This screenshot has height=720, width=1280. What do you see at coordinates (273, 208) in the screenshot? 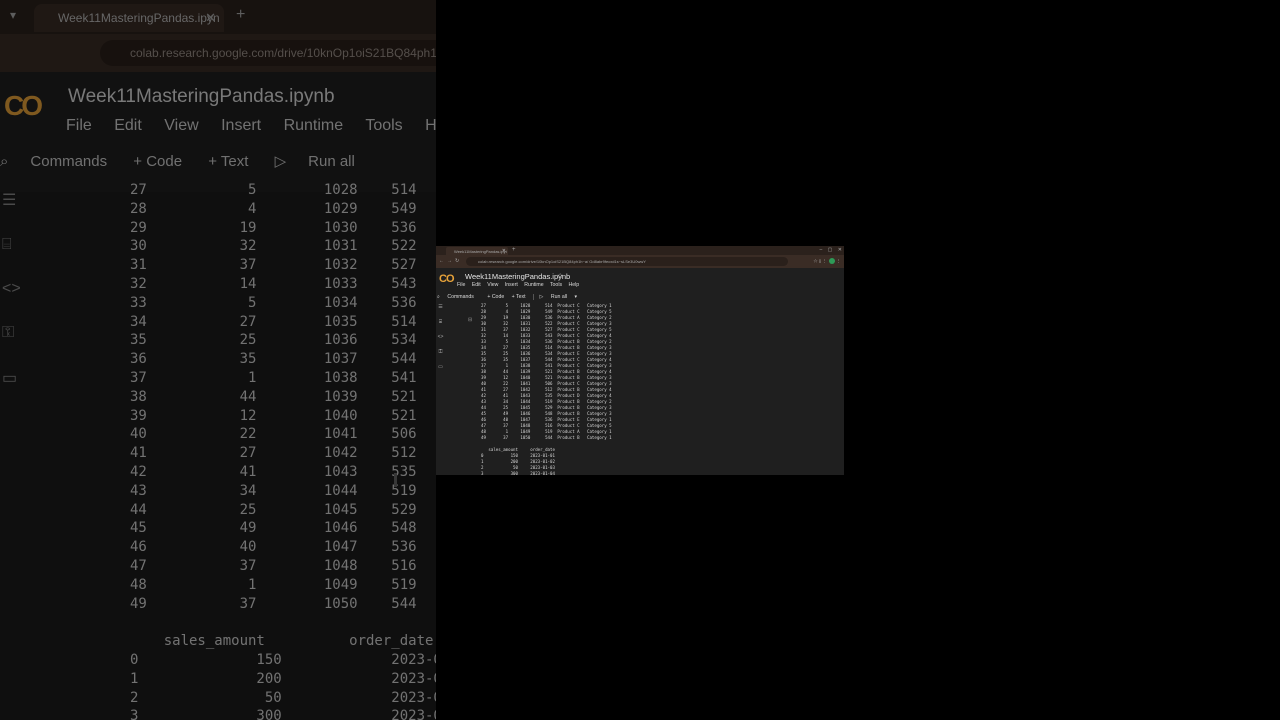
I see `bg-table-row: 28 4 1029 549` at bounding box center [273, 208].